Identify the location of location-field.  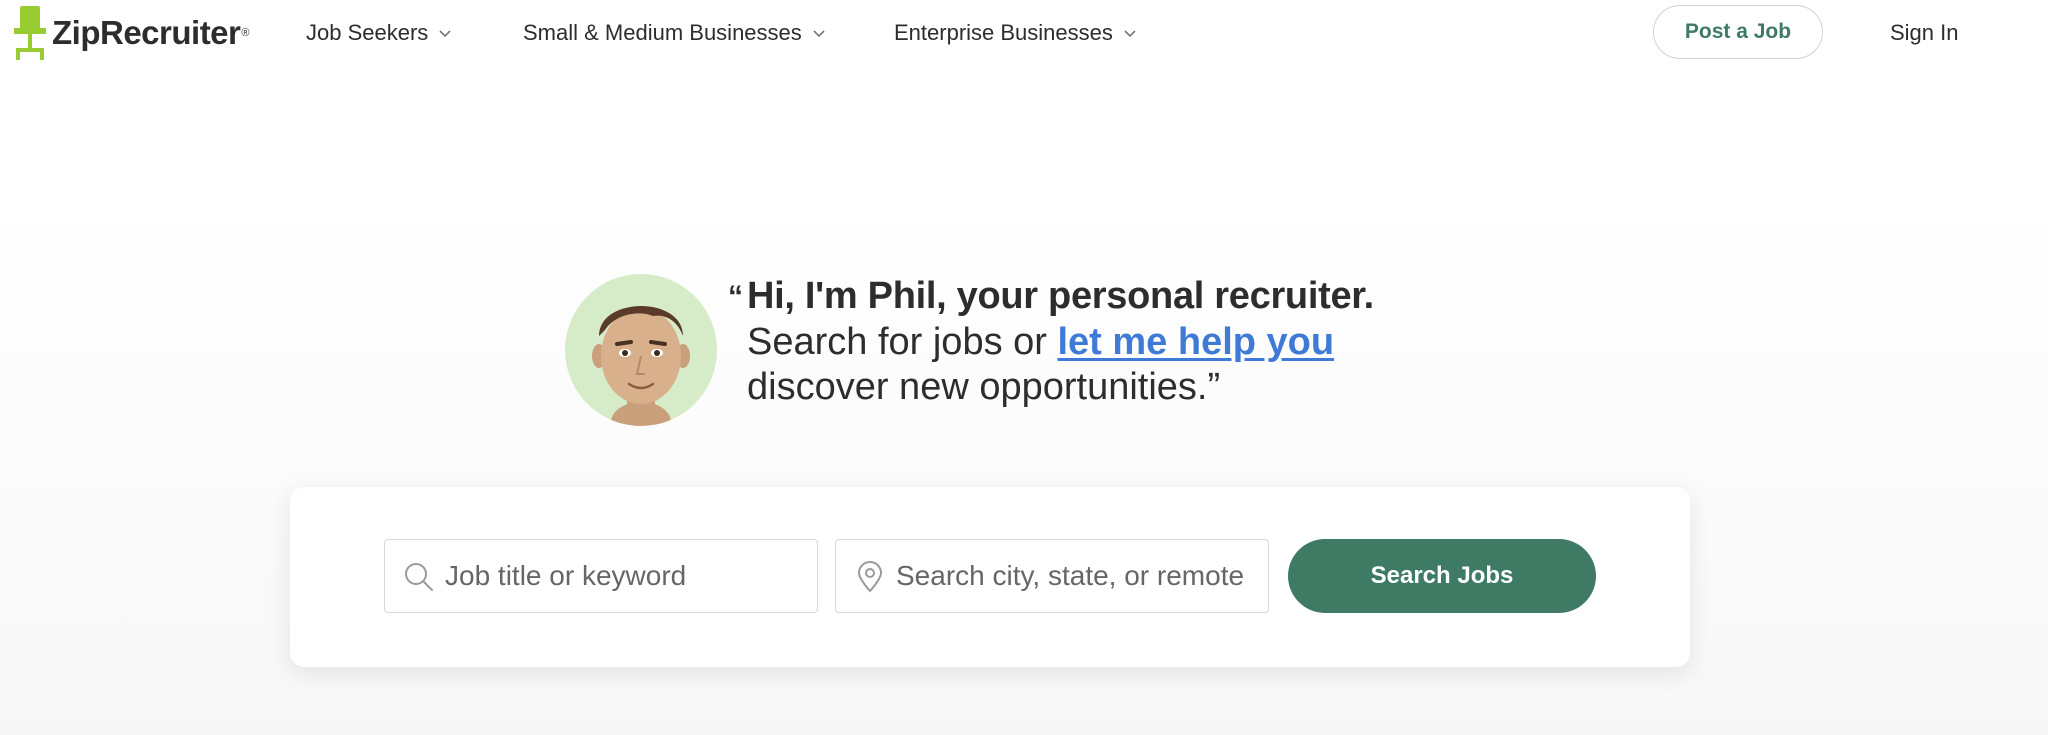
(1052, 576).